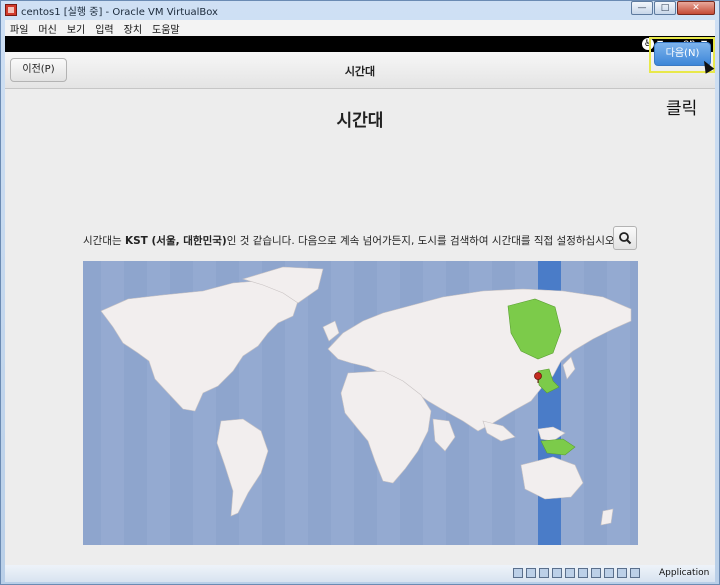 The image size is (720, 585). I want to click on gnome-top-bar: ♿ ▼ en ▼, so click(360, 44).